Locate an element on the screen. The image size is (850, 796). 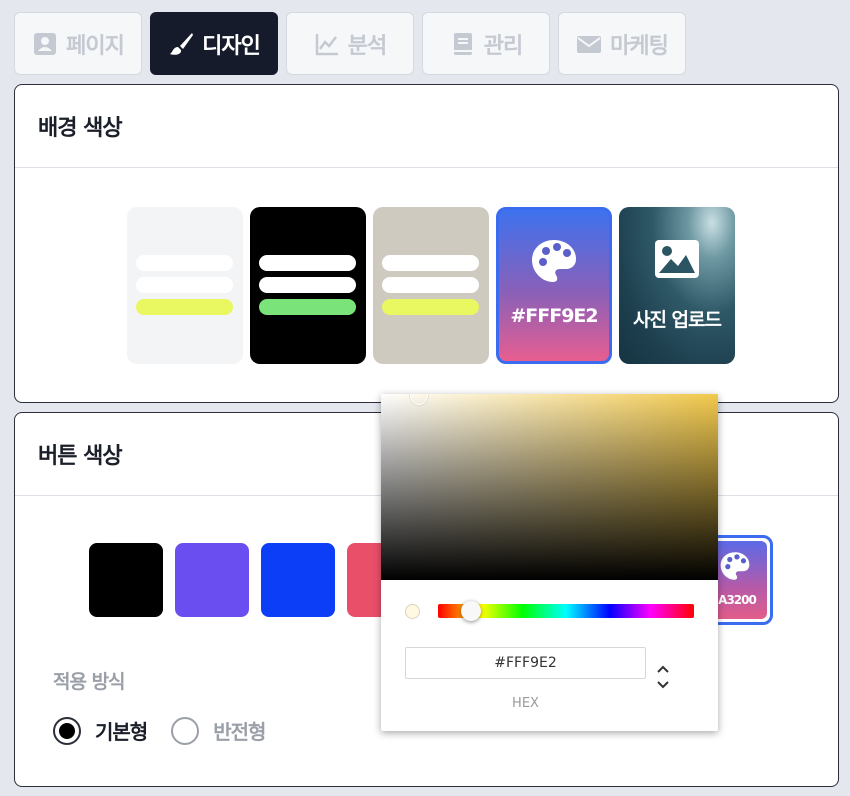
tab-page: 페이지 is located at coordinates (78, 43).